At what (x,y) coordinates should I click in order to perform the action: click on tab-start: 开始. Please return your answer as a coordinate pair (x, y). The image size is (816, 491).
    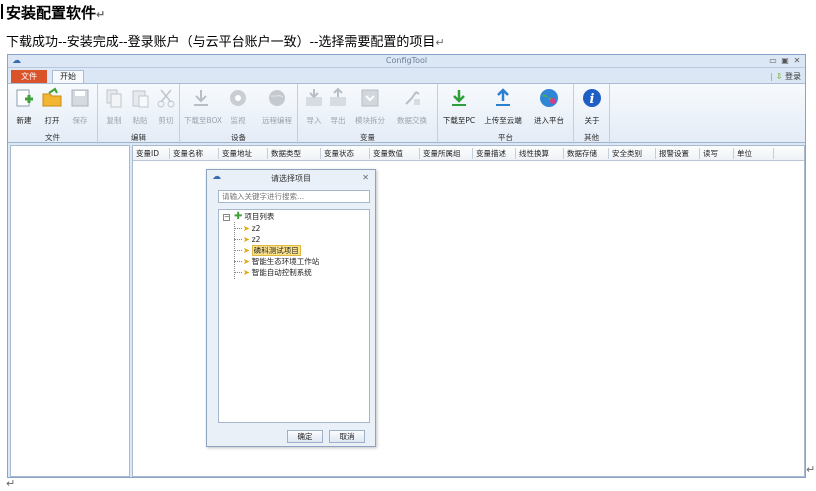
    Looking at the image, I should click on (68, 76).